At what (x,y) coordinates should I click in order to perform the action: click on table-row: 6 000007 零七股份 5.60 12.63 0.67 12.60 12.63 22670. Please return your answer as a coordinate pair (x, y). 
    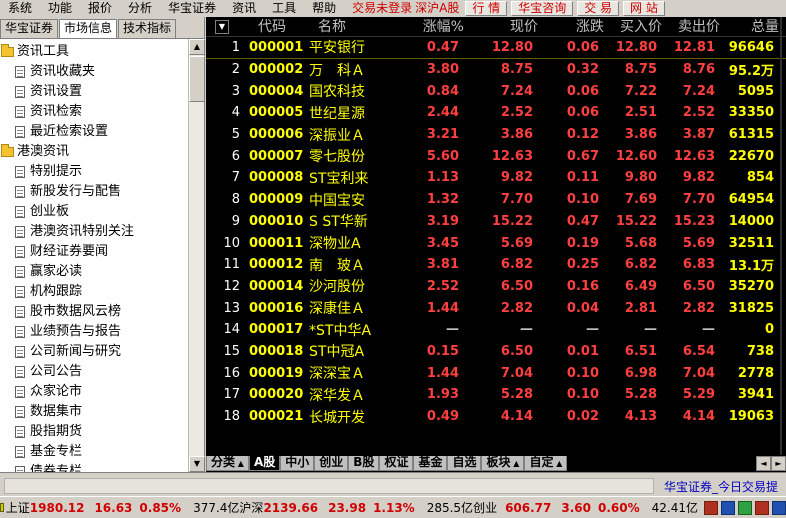
    Looking at the image, I should click on (496, 156).